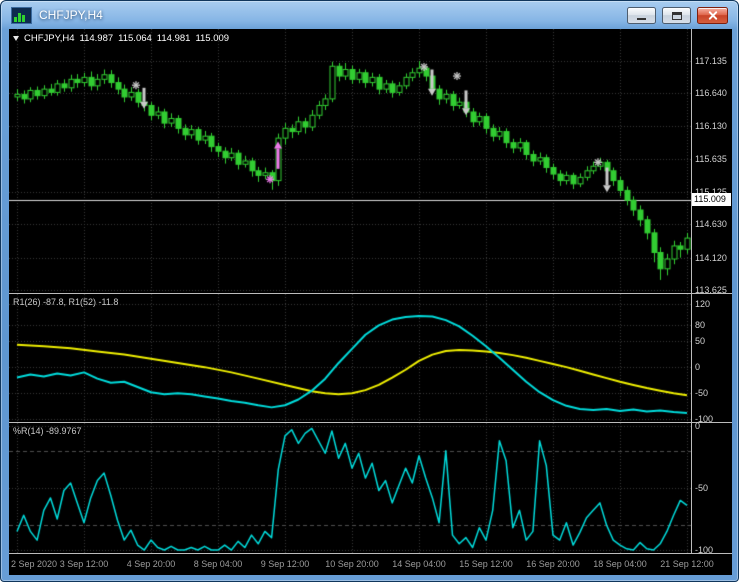 The height and width of the screenshot is (582, 739). I want to click on indicator-tick-label: 80, so click(700, 325).